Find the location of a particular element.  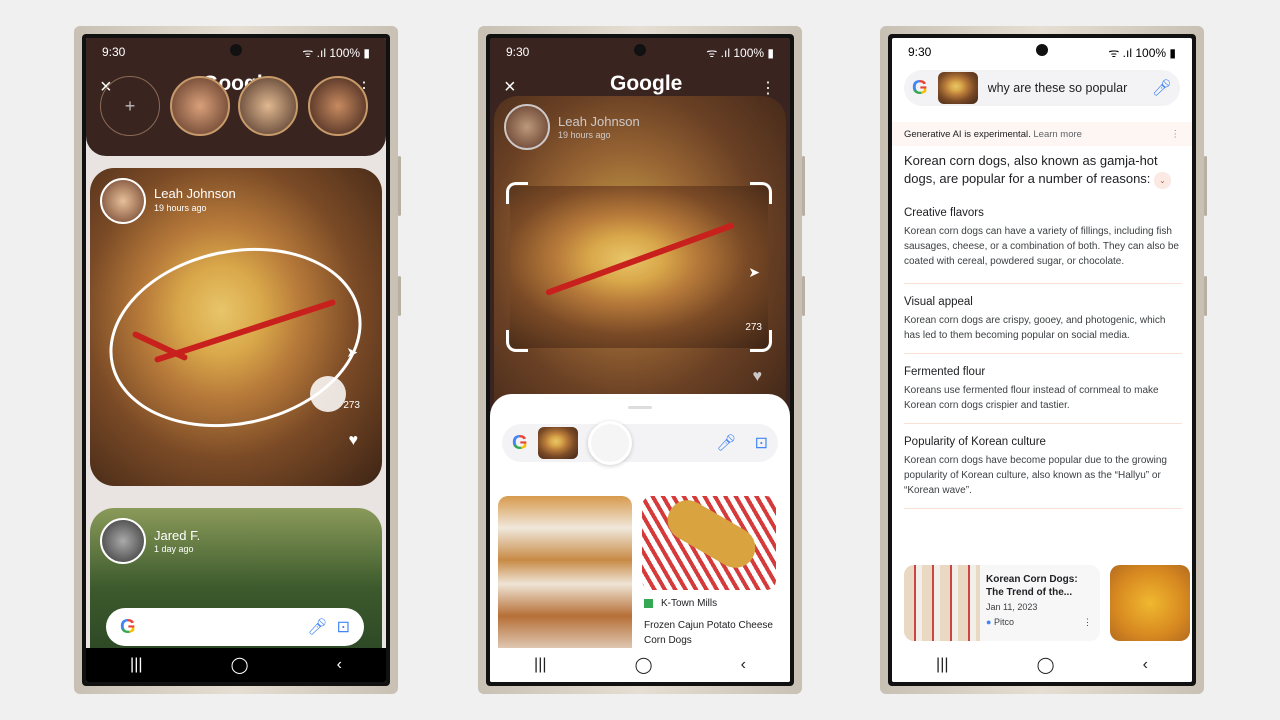

post-author: Jared F. is located at coordinates (177, 535).